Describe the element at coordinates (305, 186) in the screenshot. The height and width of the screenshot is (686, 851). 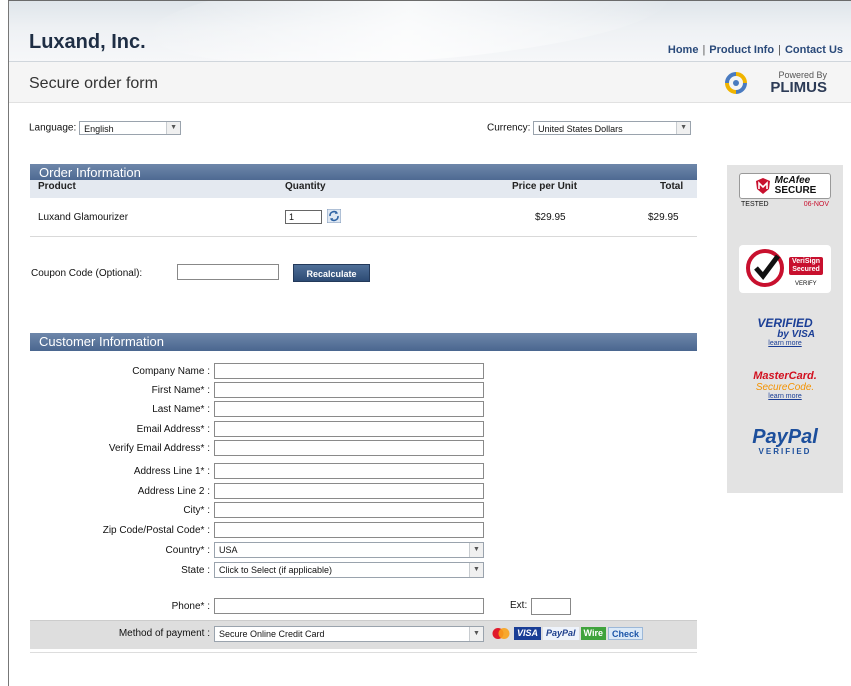
I see `col-quantity: Quantity` at that location.